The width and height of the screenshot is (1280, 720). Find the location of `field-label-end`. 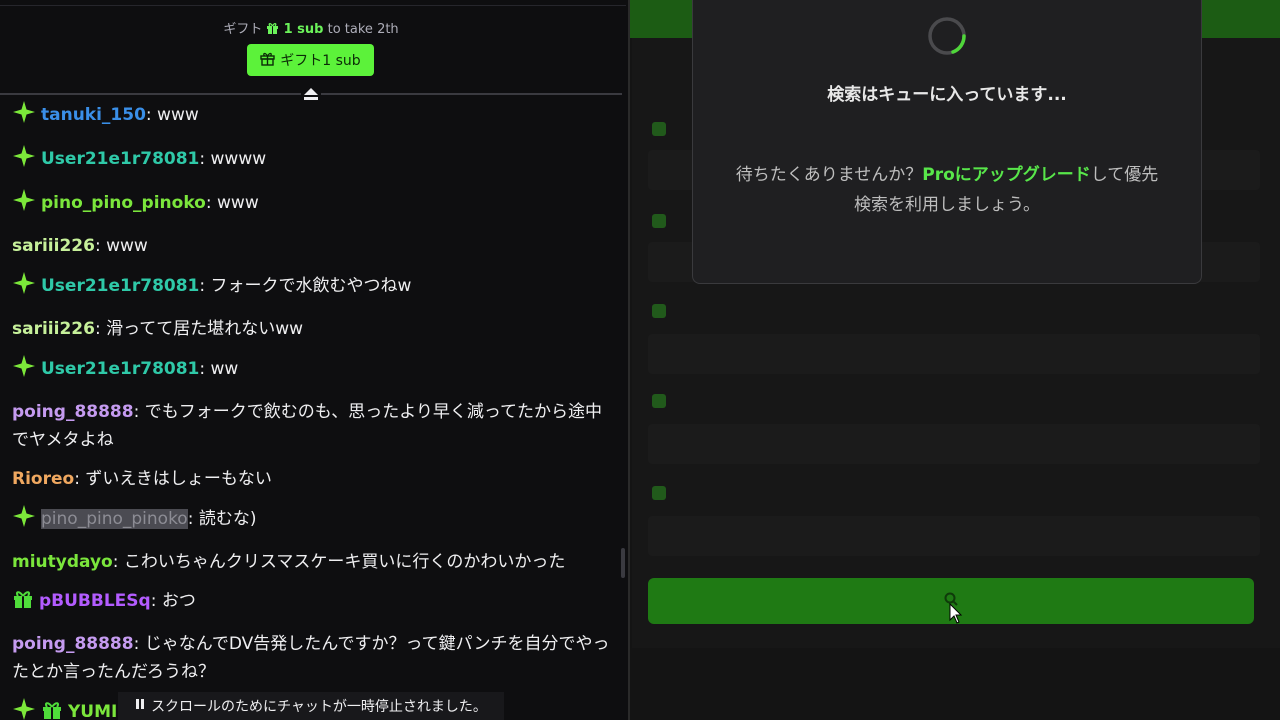

field-label-end is located at coordinates (659, 493).